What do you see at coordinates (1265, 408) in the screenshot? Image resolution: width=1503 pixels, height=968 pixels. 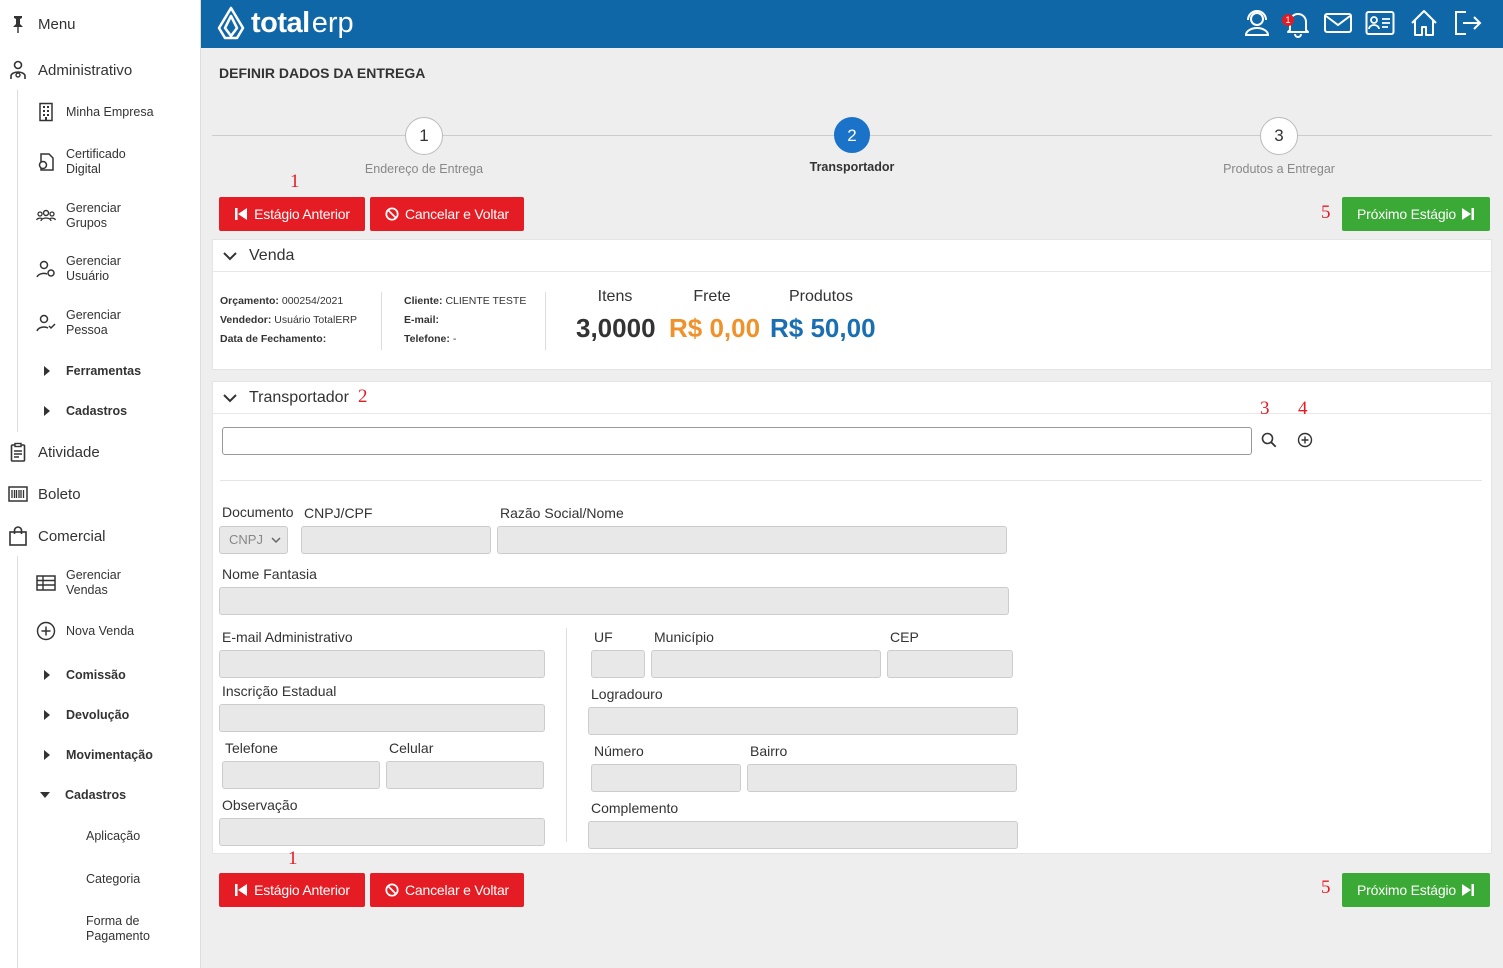 I see `annotation-marker: 3` at bounding box center [1265, 408].